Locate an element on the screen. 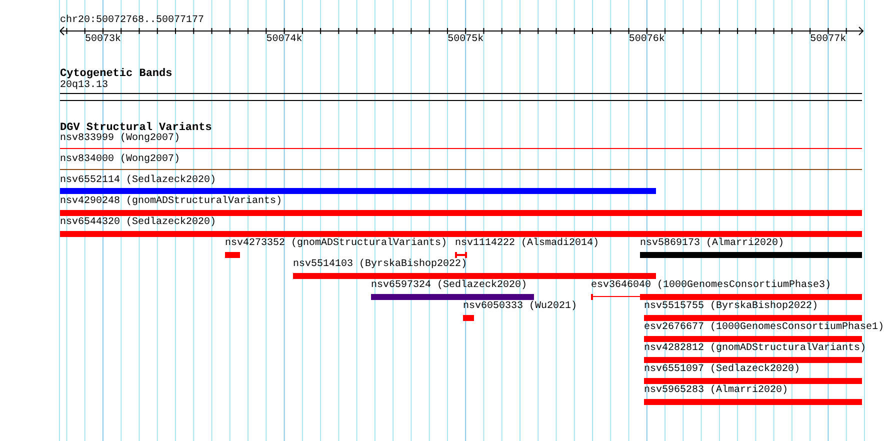 This screenshot has width=890, height=441. variant-label: nsv6551097 (Sedlazeck2020) is located at coordinates (722, 370).